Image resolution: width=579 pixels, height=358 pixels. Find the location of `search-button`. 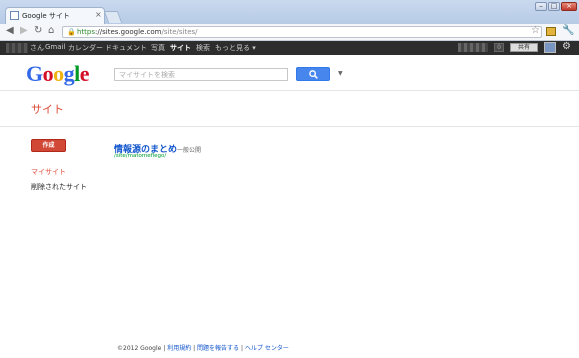

search-button is located at coordinates (313, 74).